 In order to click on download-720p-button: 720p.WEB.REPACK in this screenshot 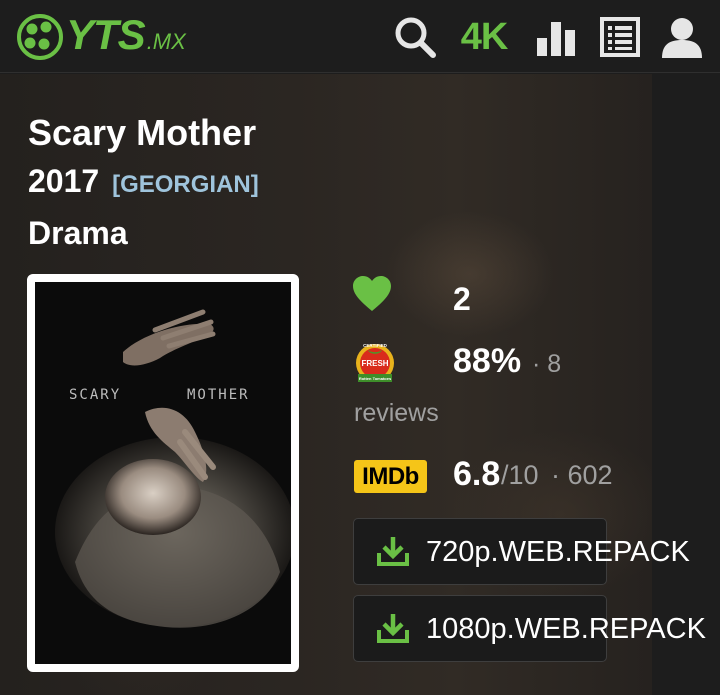, I will do `click(521, 551)`.